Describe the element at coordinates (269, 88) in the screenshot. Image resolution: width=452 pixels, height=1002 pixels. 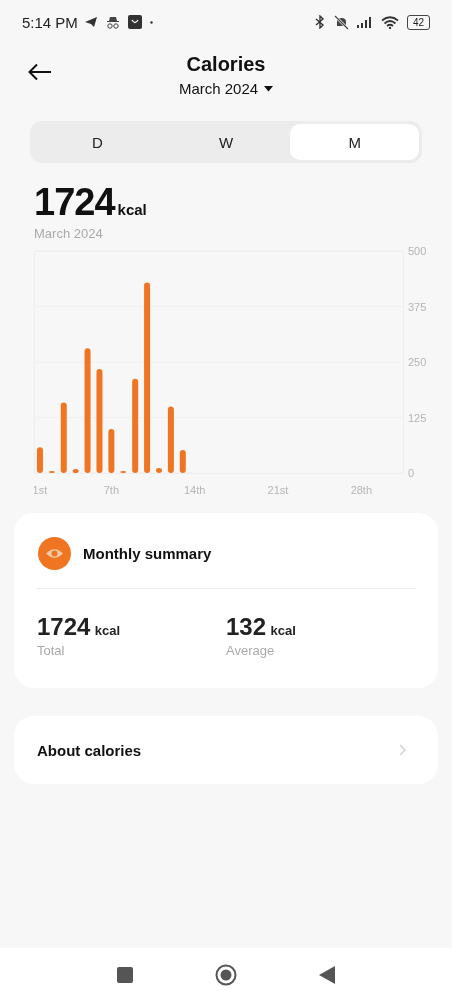
I see `caret-icon` at that location.